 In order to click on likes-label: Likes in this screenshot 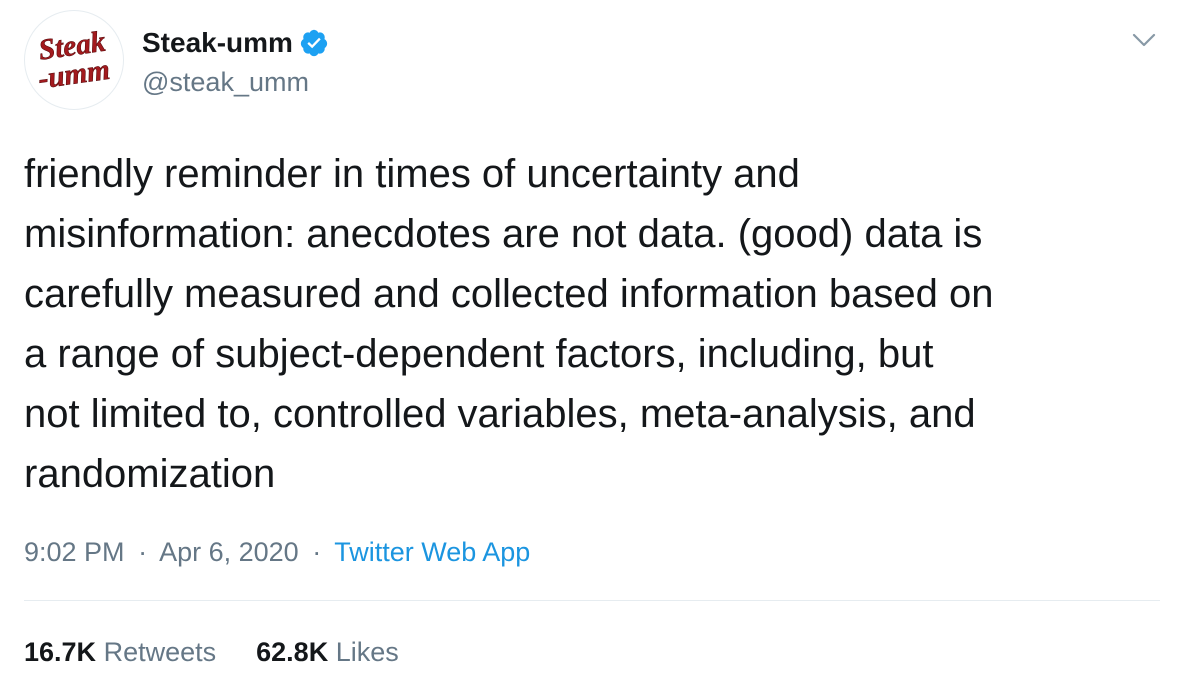, I will do `click(367, 652)`.